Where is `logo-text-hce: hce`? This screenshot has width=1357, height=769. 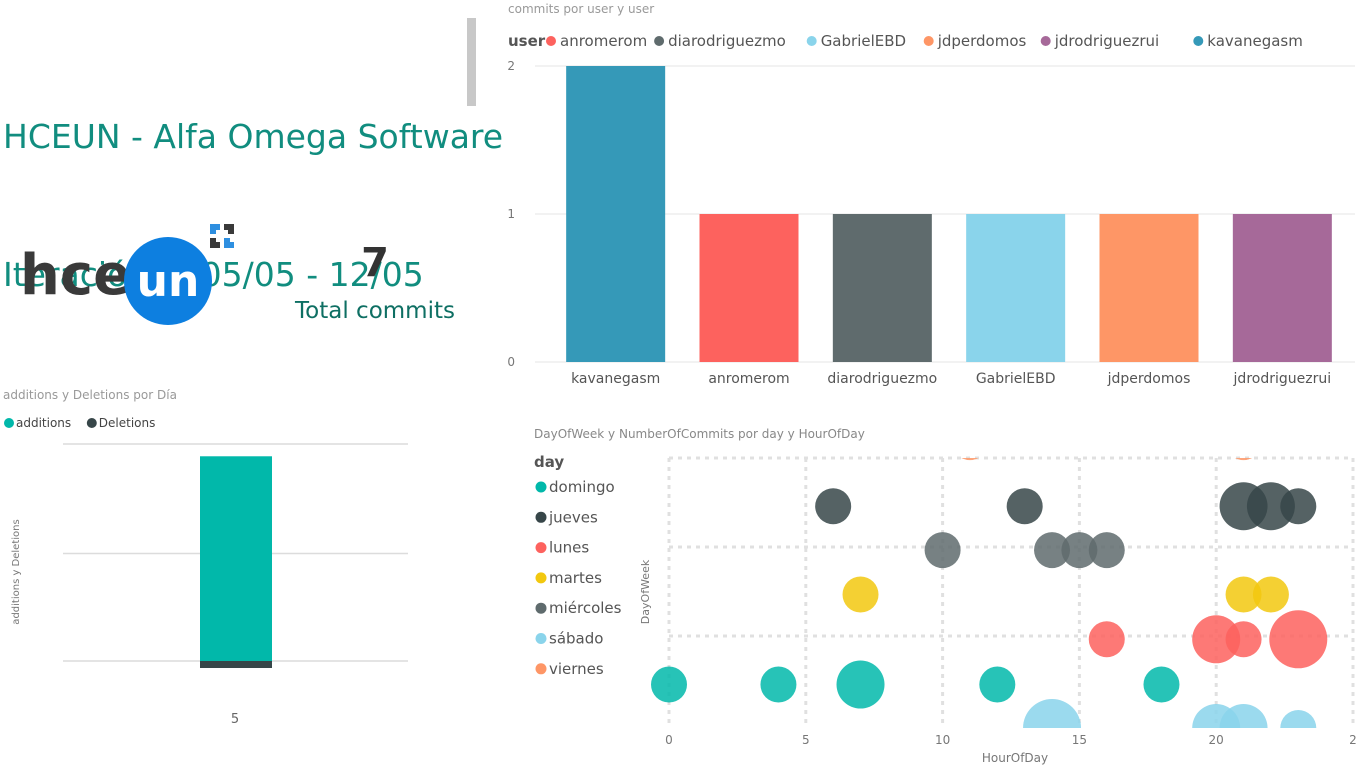 logo-text-hce: hce is located at coordinates (75, 275).